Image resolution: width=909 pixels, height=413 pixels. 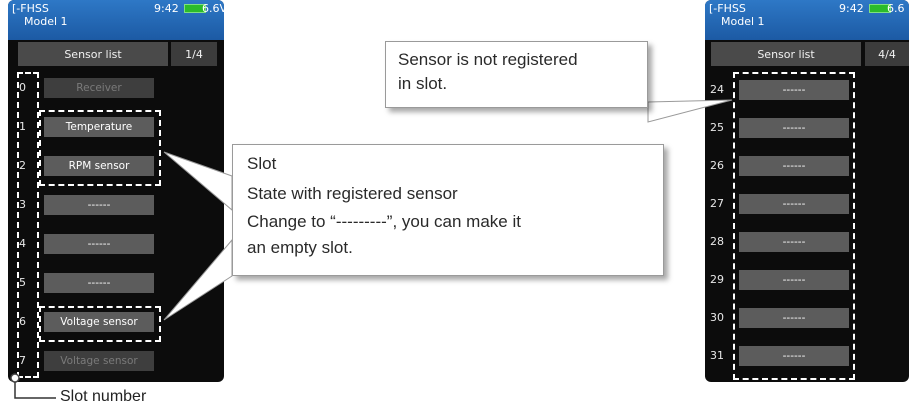 What do you see at coordinates (300, 247) in the screenshot?
I see `callout-line: an empty slot.` at bounding box center [300, 247].